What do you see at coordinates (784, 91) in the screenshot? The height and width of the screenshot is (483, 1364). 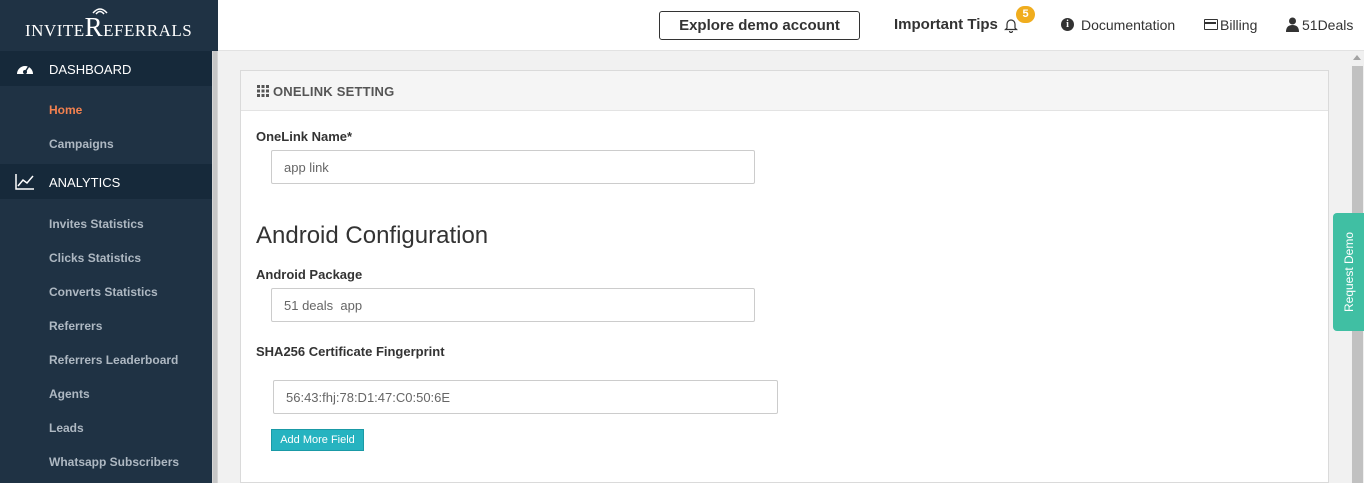 I see `panel-header: ONELINK SETTING` at bounding box center [784, 91].